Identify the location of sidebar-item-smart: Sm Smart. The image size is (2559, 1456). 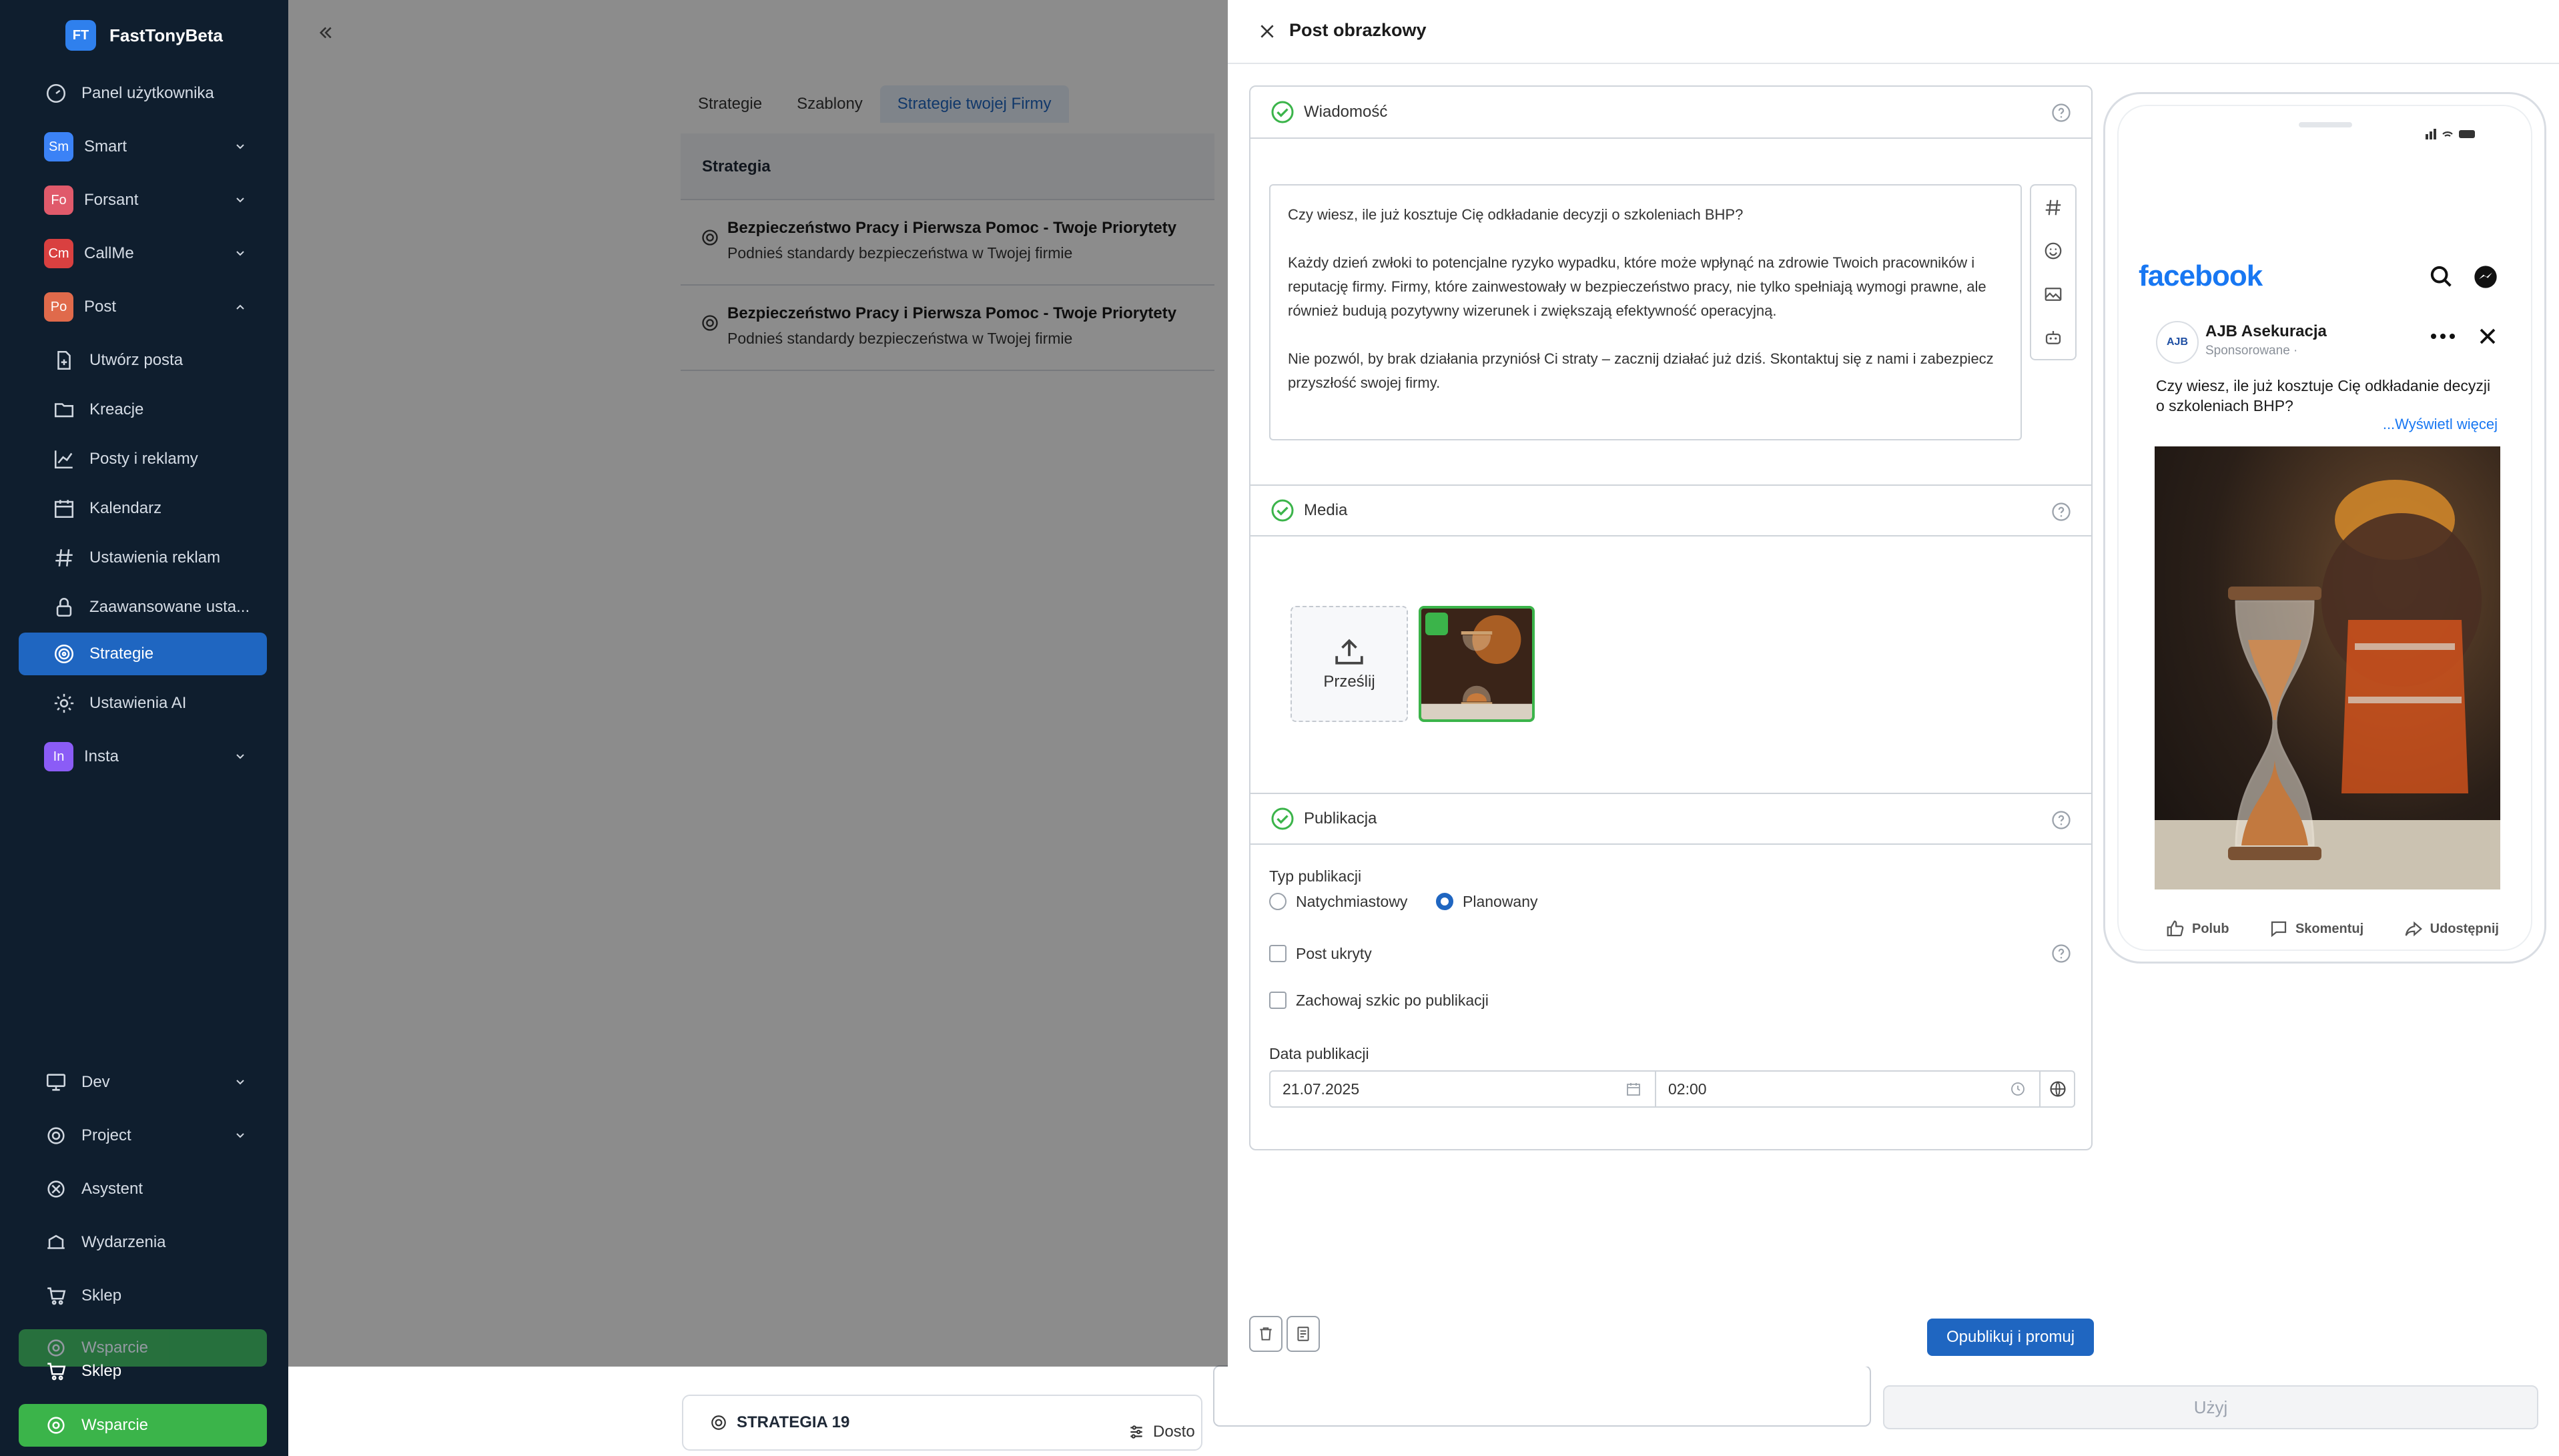
(143, 146).